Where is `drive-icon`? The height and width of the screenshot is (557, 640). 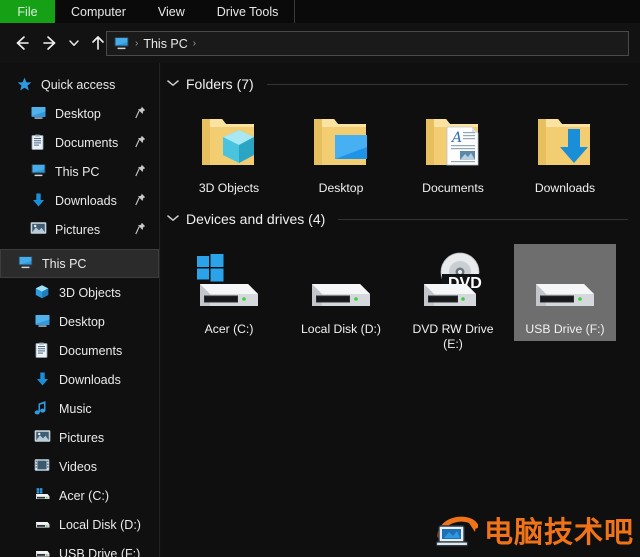 drive-icon is located at coordinates (42, 524).